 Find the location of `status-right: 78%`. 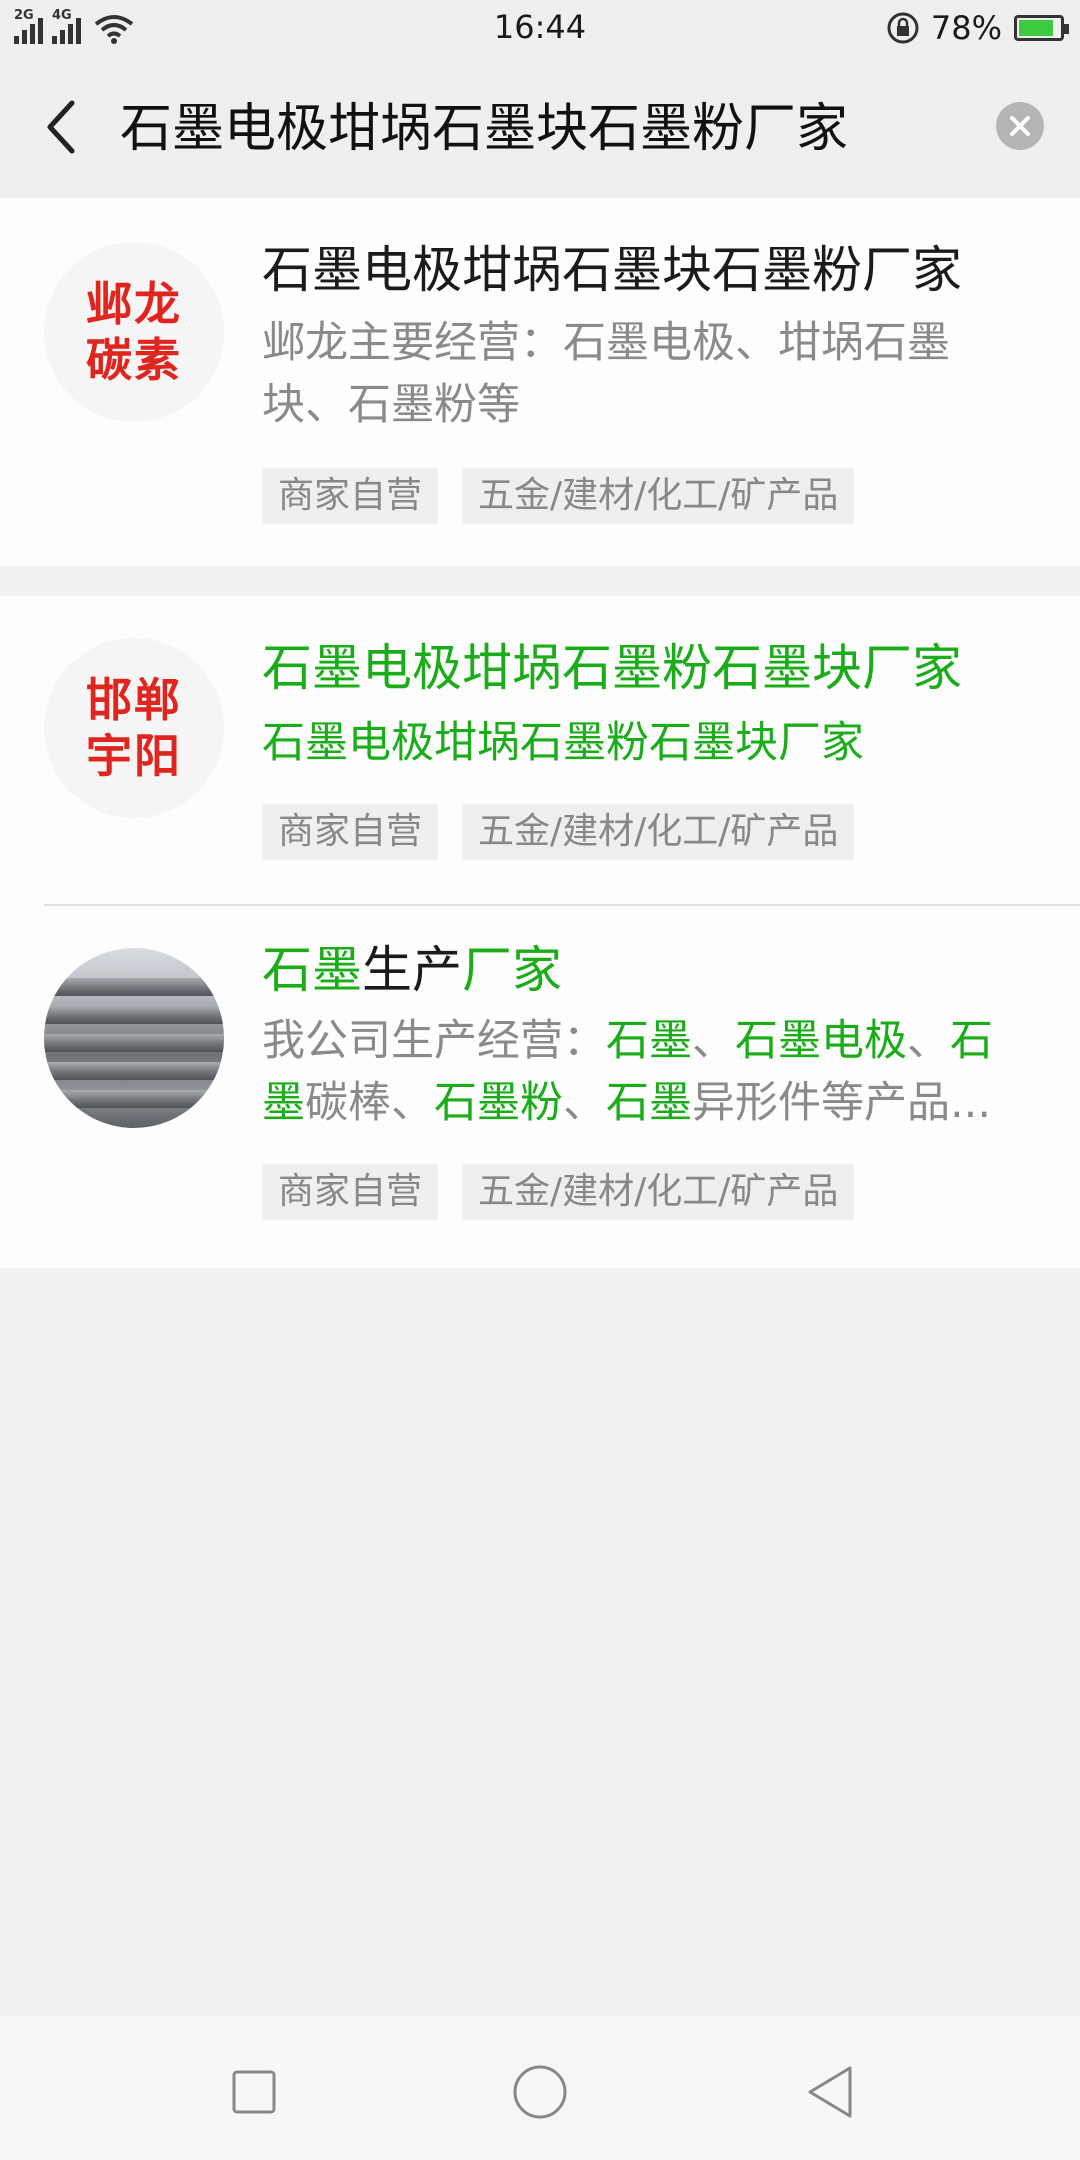

status-right: 78% is located at coordinates (977, 28).